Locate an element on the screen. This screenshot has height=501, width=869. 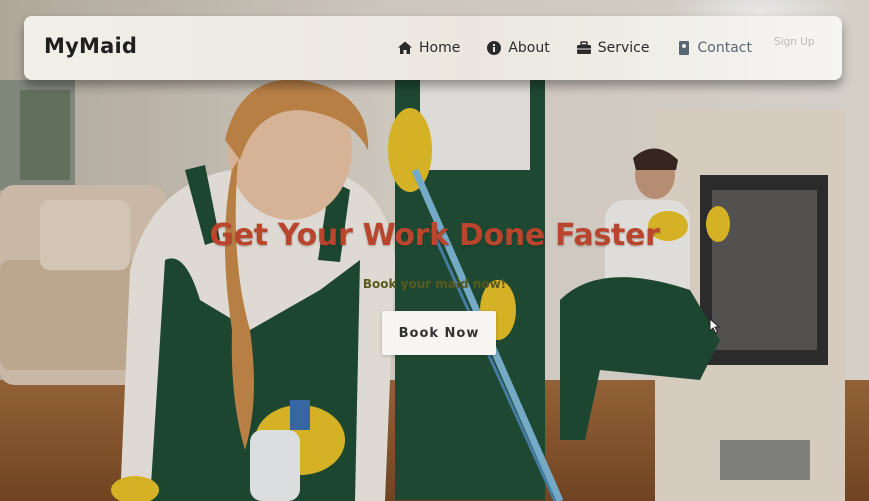
nav-home: Home is located at coordinates (428, 48).